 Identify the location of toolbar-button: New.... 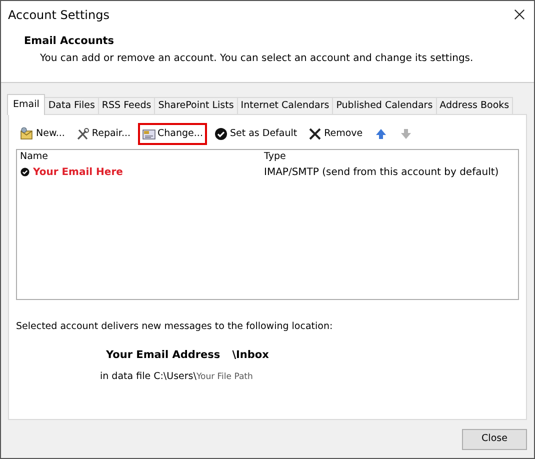
(42, 134).